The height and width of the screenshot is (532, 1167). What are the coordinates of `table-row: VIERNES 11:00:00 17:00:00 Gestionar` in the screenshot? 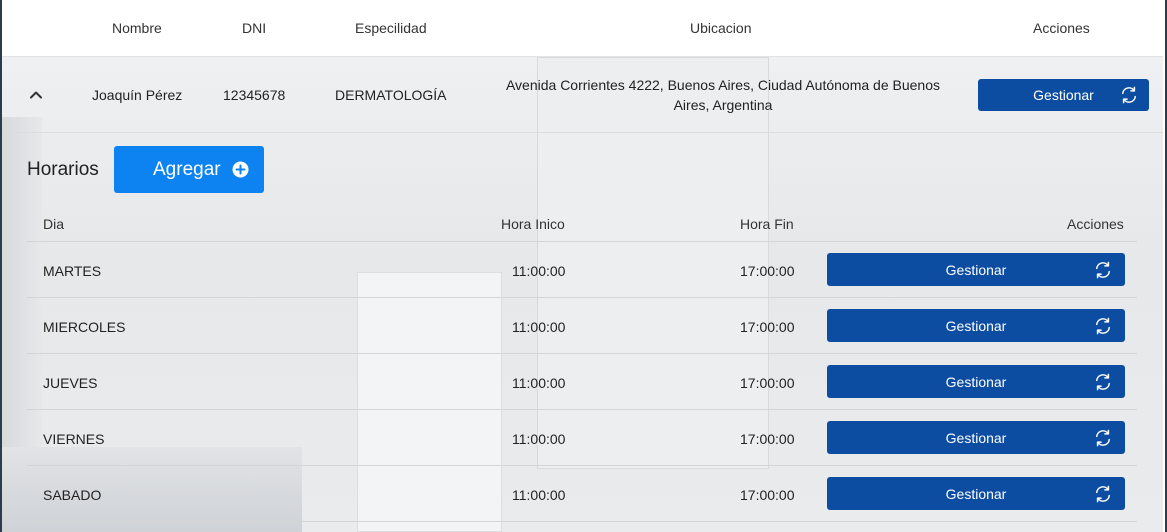 It's located at (582, 438).